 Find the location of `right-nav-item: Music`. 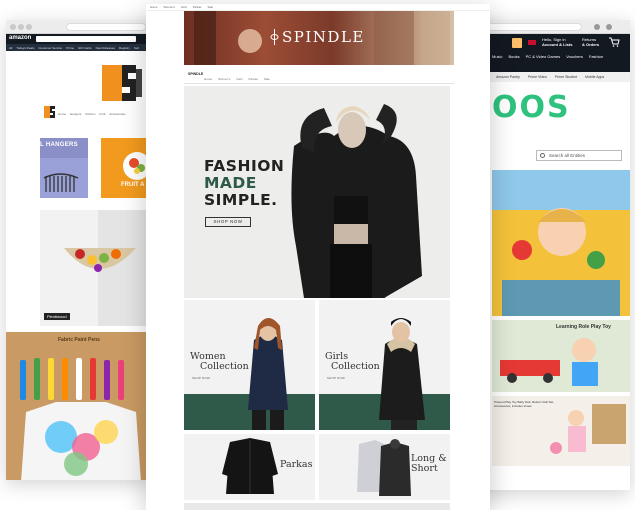

right-nav-item: Music is located at coordinates (497, 56).